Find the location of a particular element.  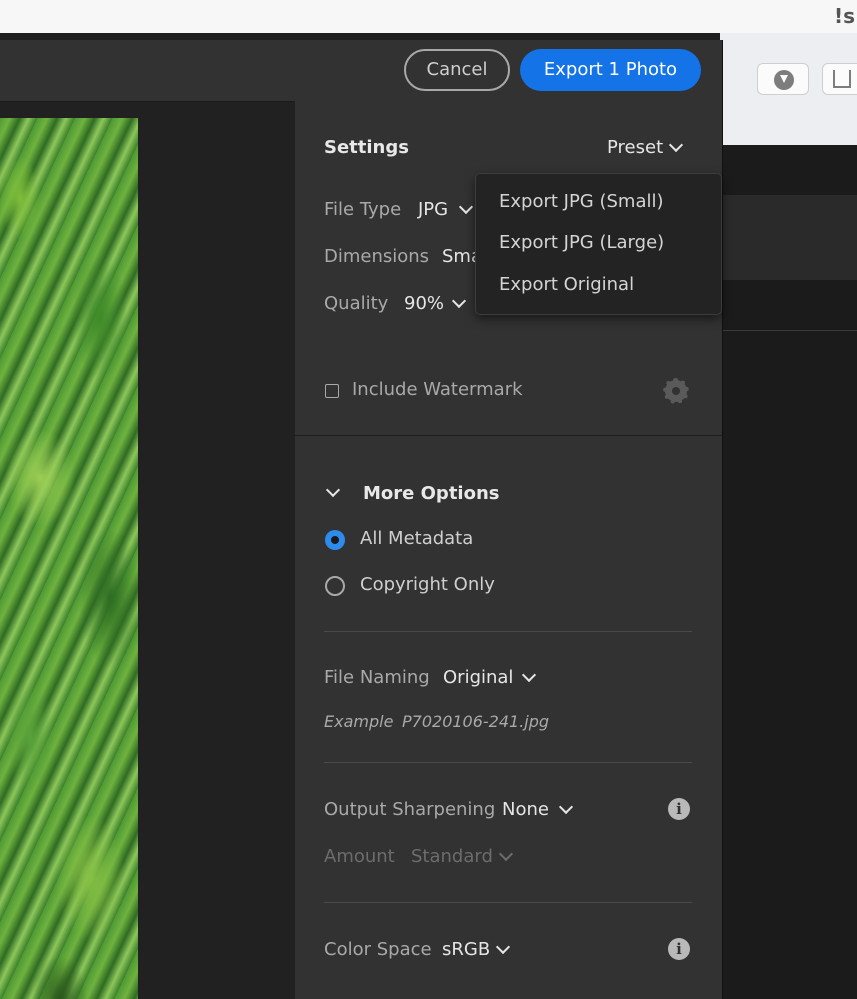

file-naming-label: File Naming is located at coordinates (377, 677).